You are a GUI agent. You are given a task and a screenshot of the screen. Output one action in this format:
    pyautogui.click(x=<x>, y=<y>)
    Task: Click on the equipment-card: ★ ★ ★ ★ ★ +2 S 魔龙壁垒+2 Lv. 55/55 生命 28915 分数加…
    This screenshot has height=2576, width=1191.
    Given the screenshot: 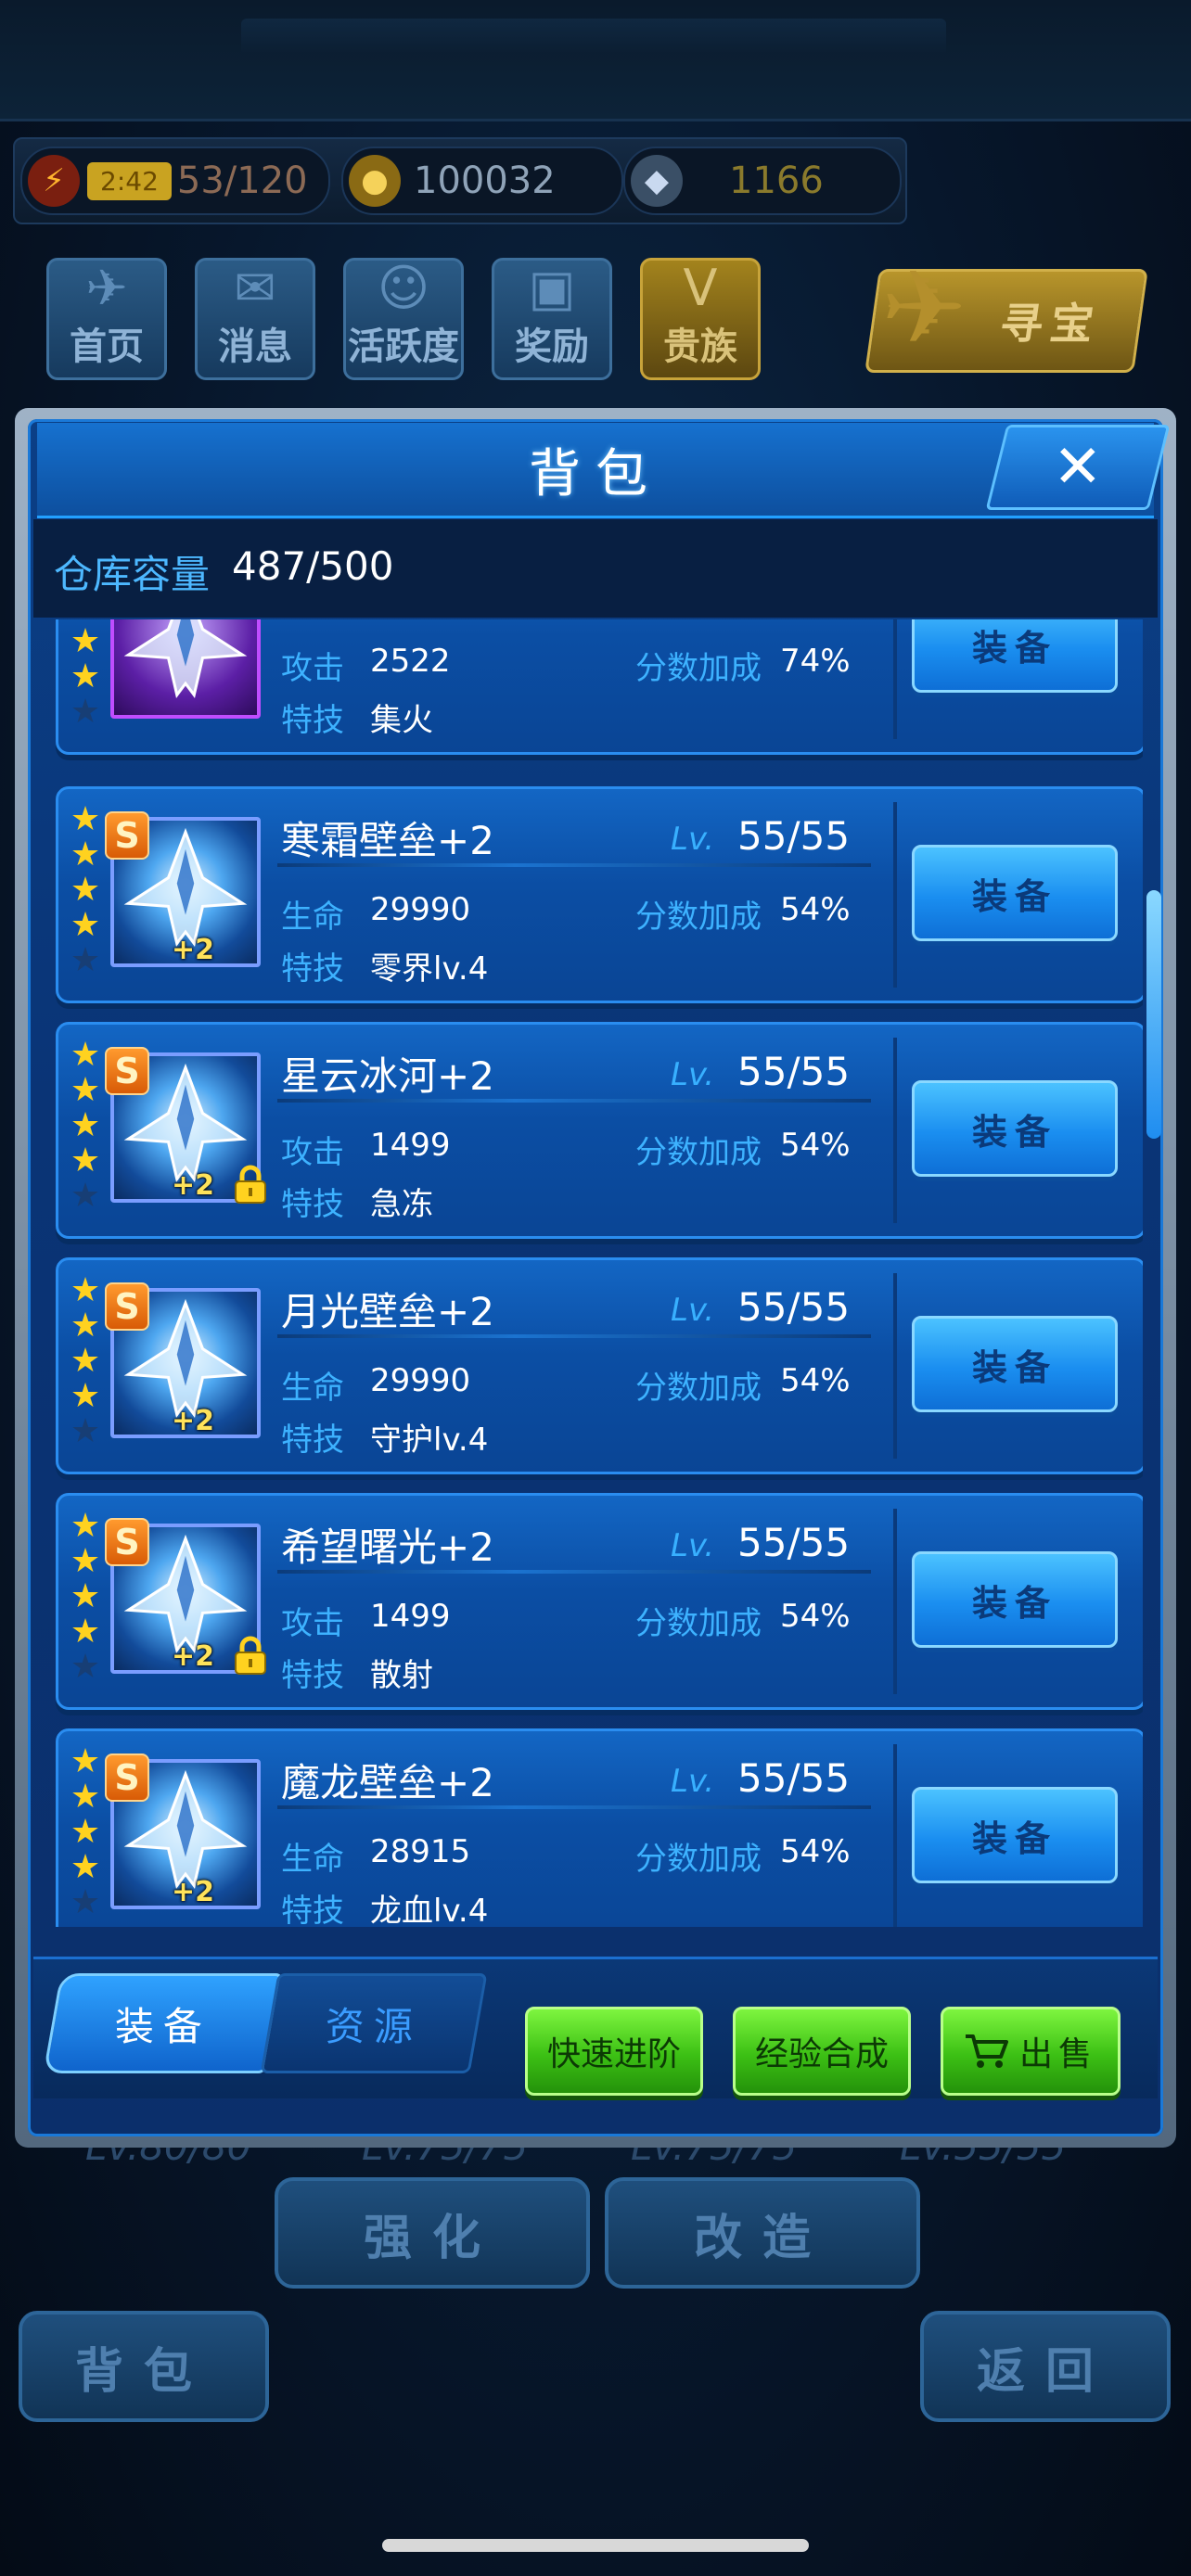 What is the action you would take?
    pyautogui.click(x=599, y=1827)
    